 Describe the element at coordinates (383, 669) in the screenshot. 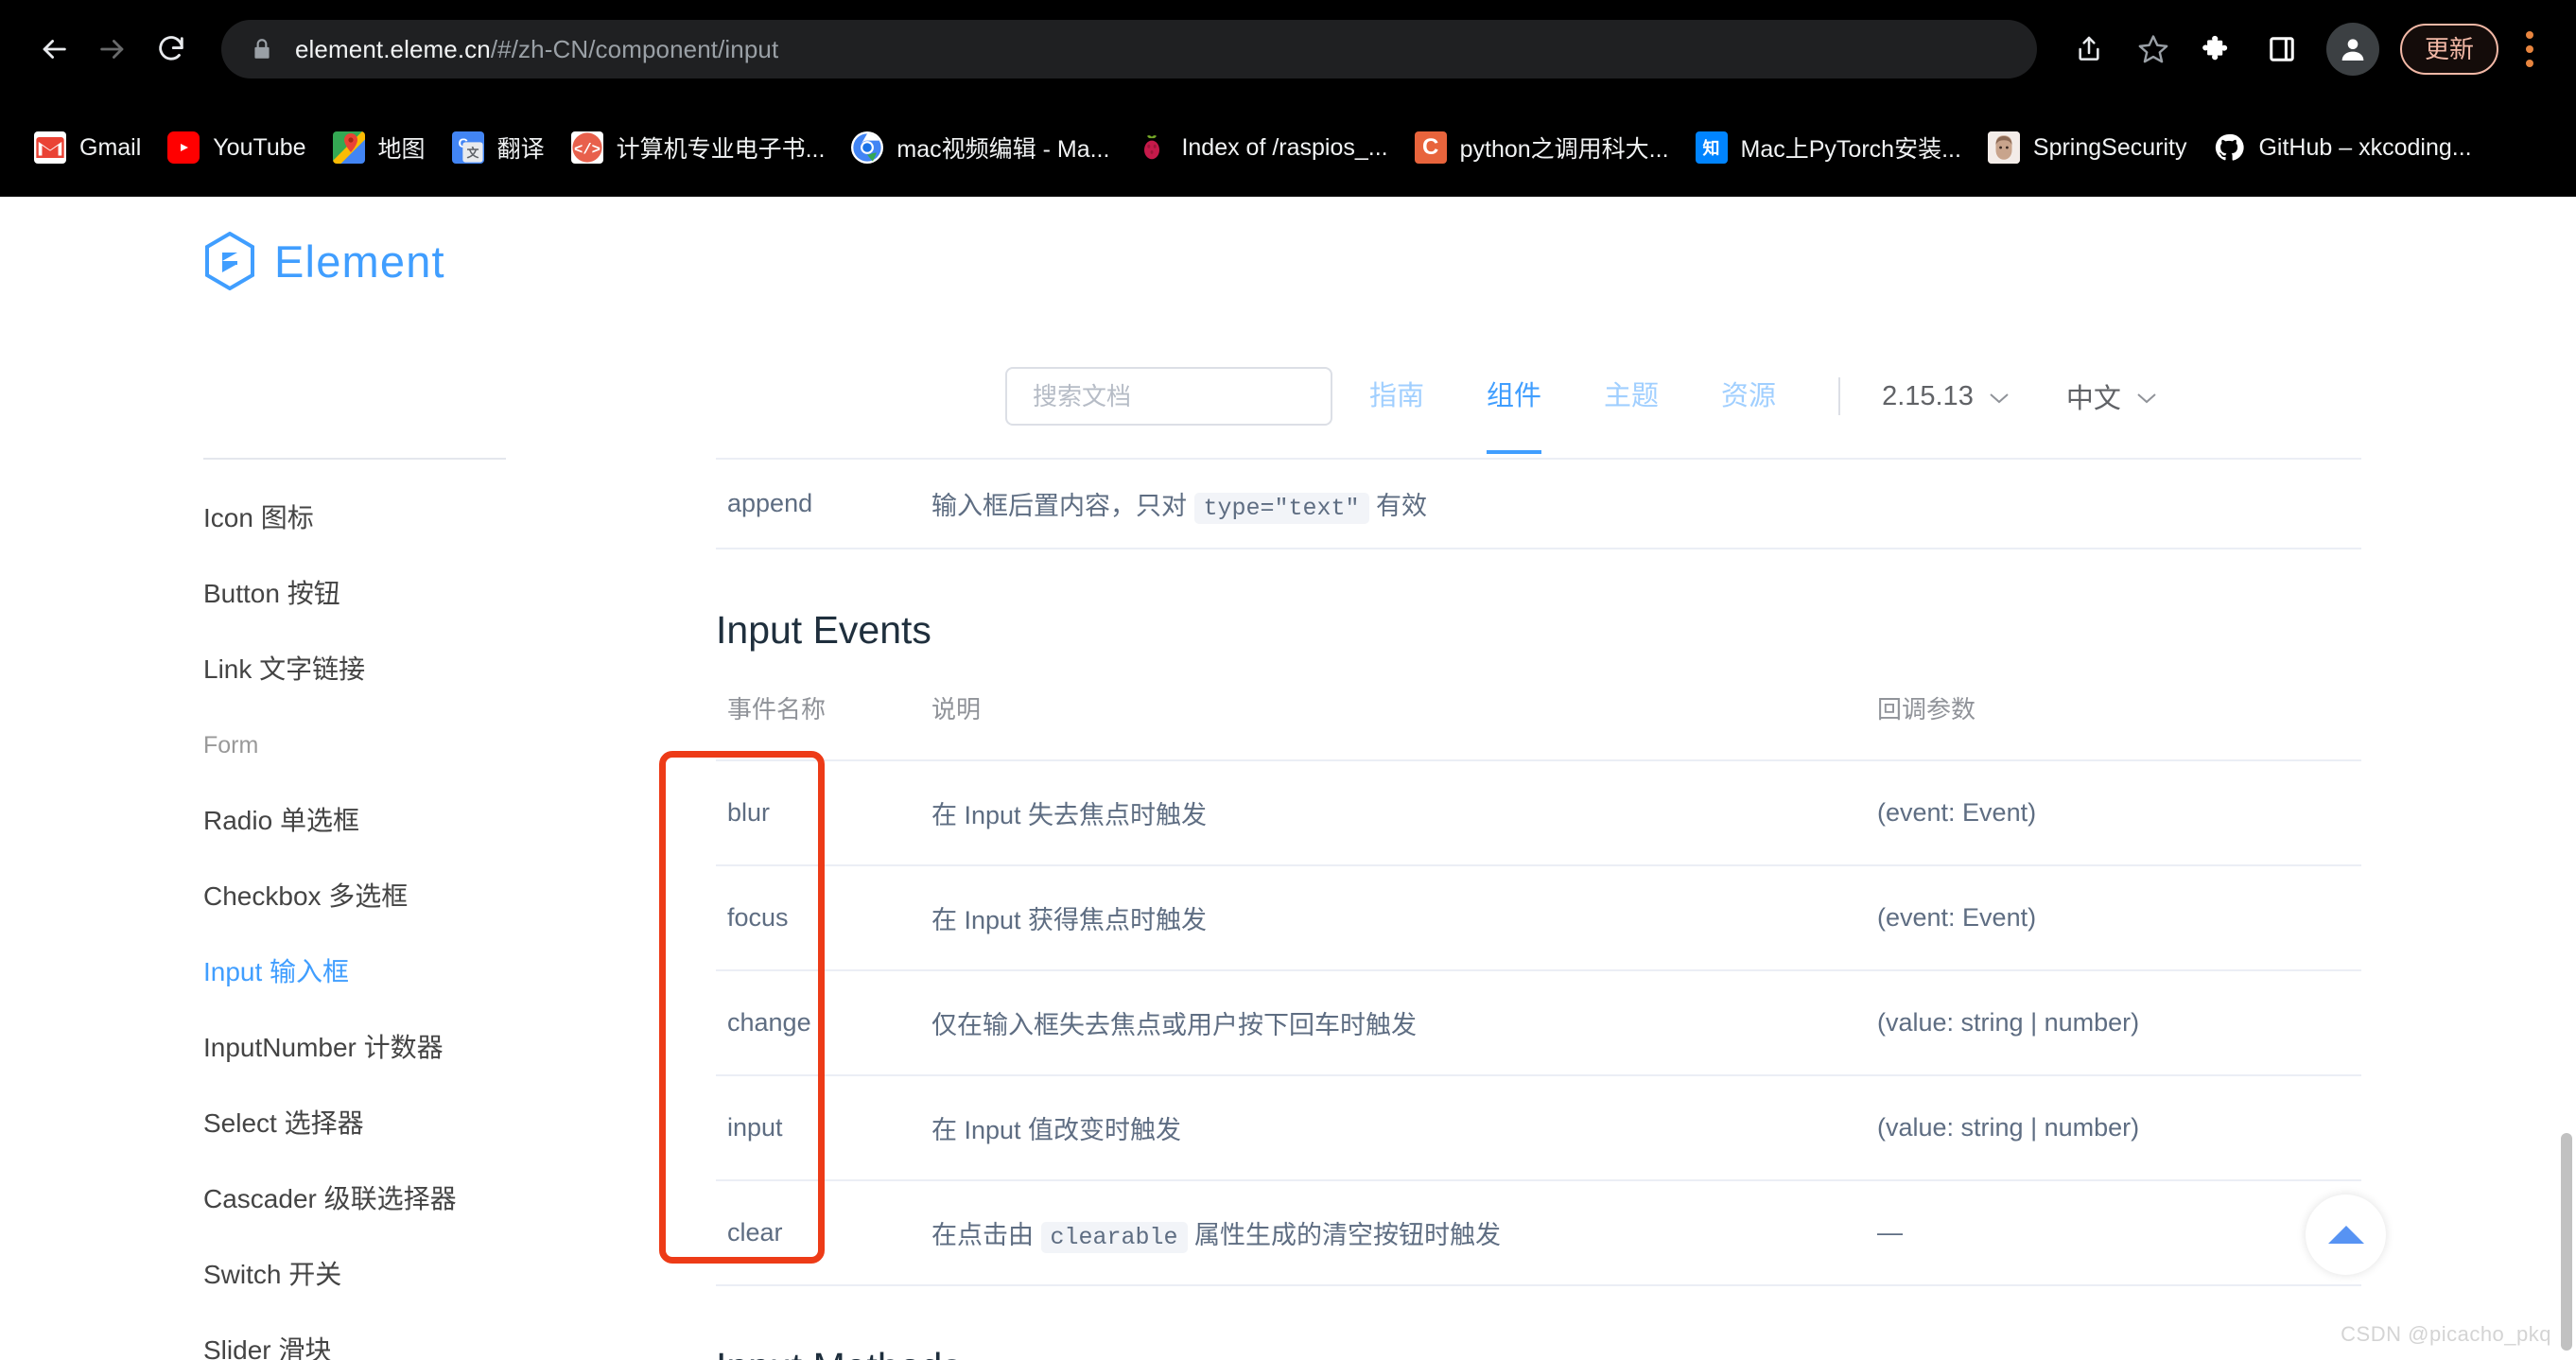

I see `sidebar-item-link: Link 文字链接` at that location.